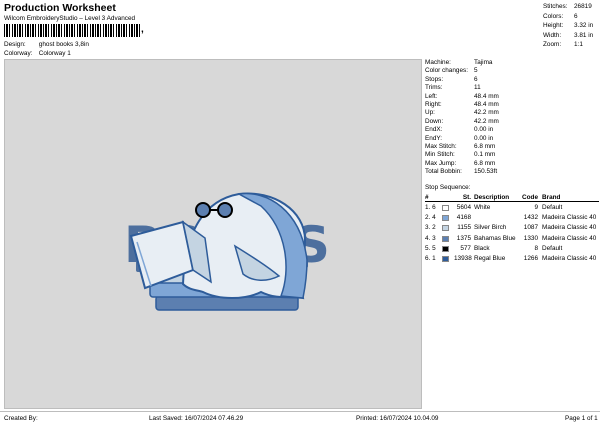  I want to click on info-label: EndY:, so click(434, 138).